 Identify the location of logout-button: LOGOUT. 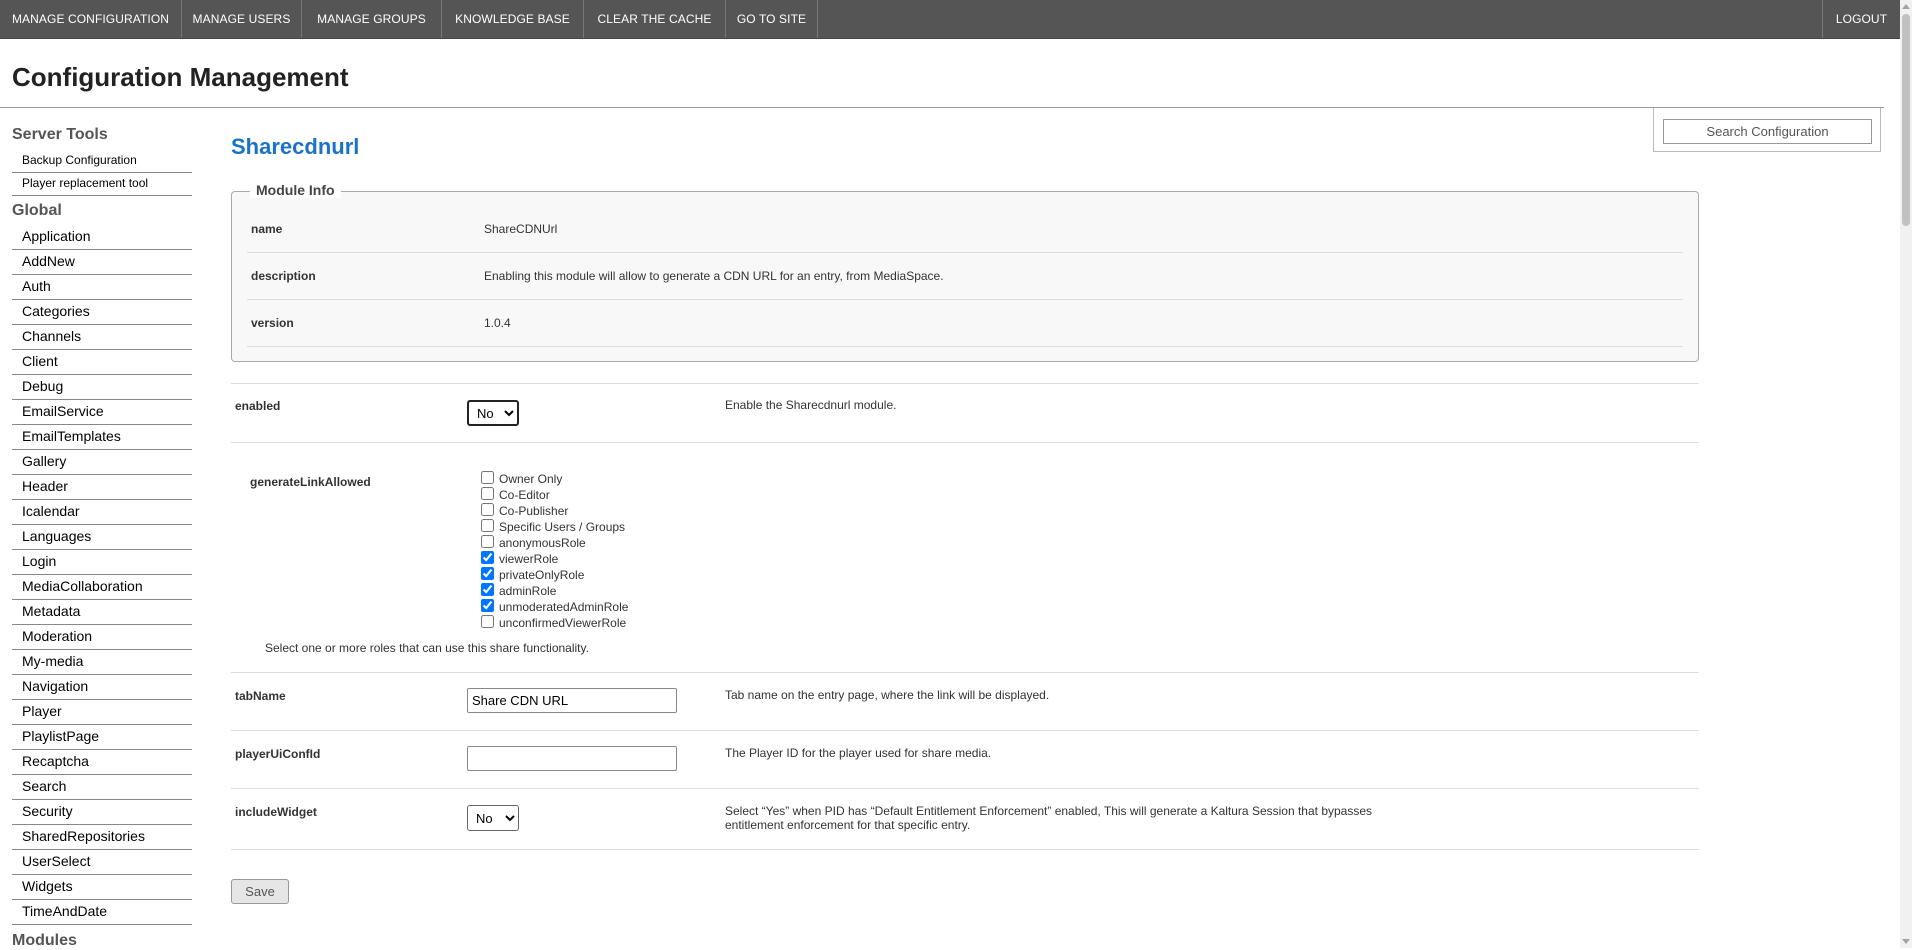
(1861, 19).